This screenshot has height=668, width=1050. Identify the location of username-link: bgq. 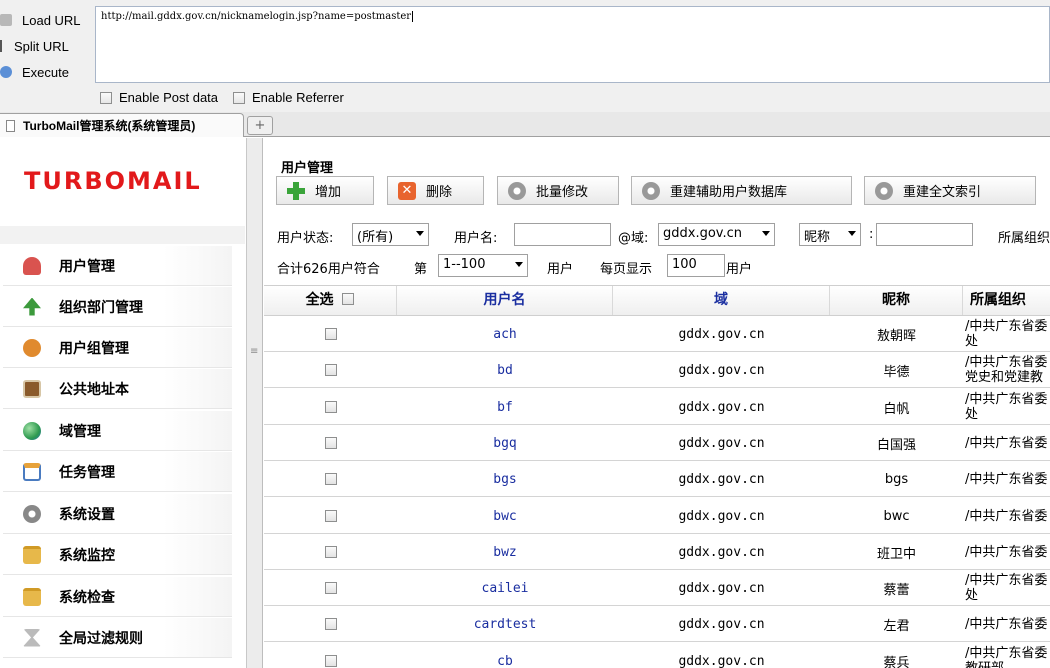
(505, 443).